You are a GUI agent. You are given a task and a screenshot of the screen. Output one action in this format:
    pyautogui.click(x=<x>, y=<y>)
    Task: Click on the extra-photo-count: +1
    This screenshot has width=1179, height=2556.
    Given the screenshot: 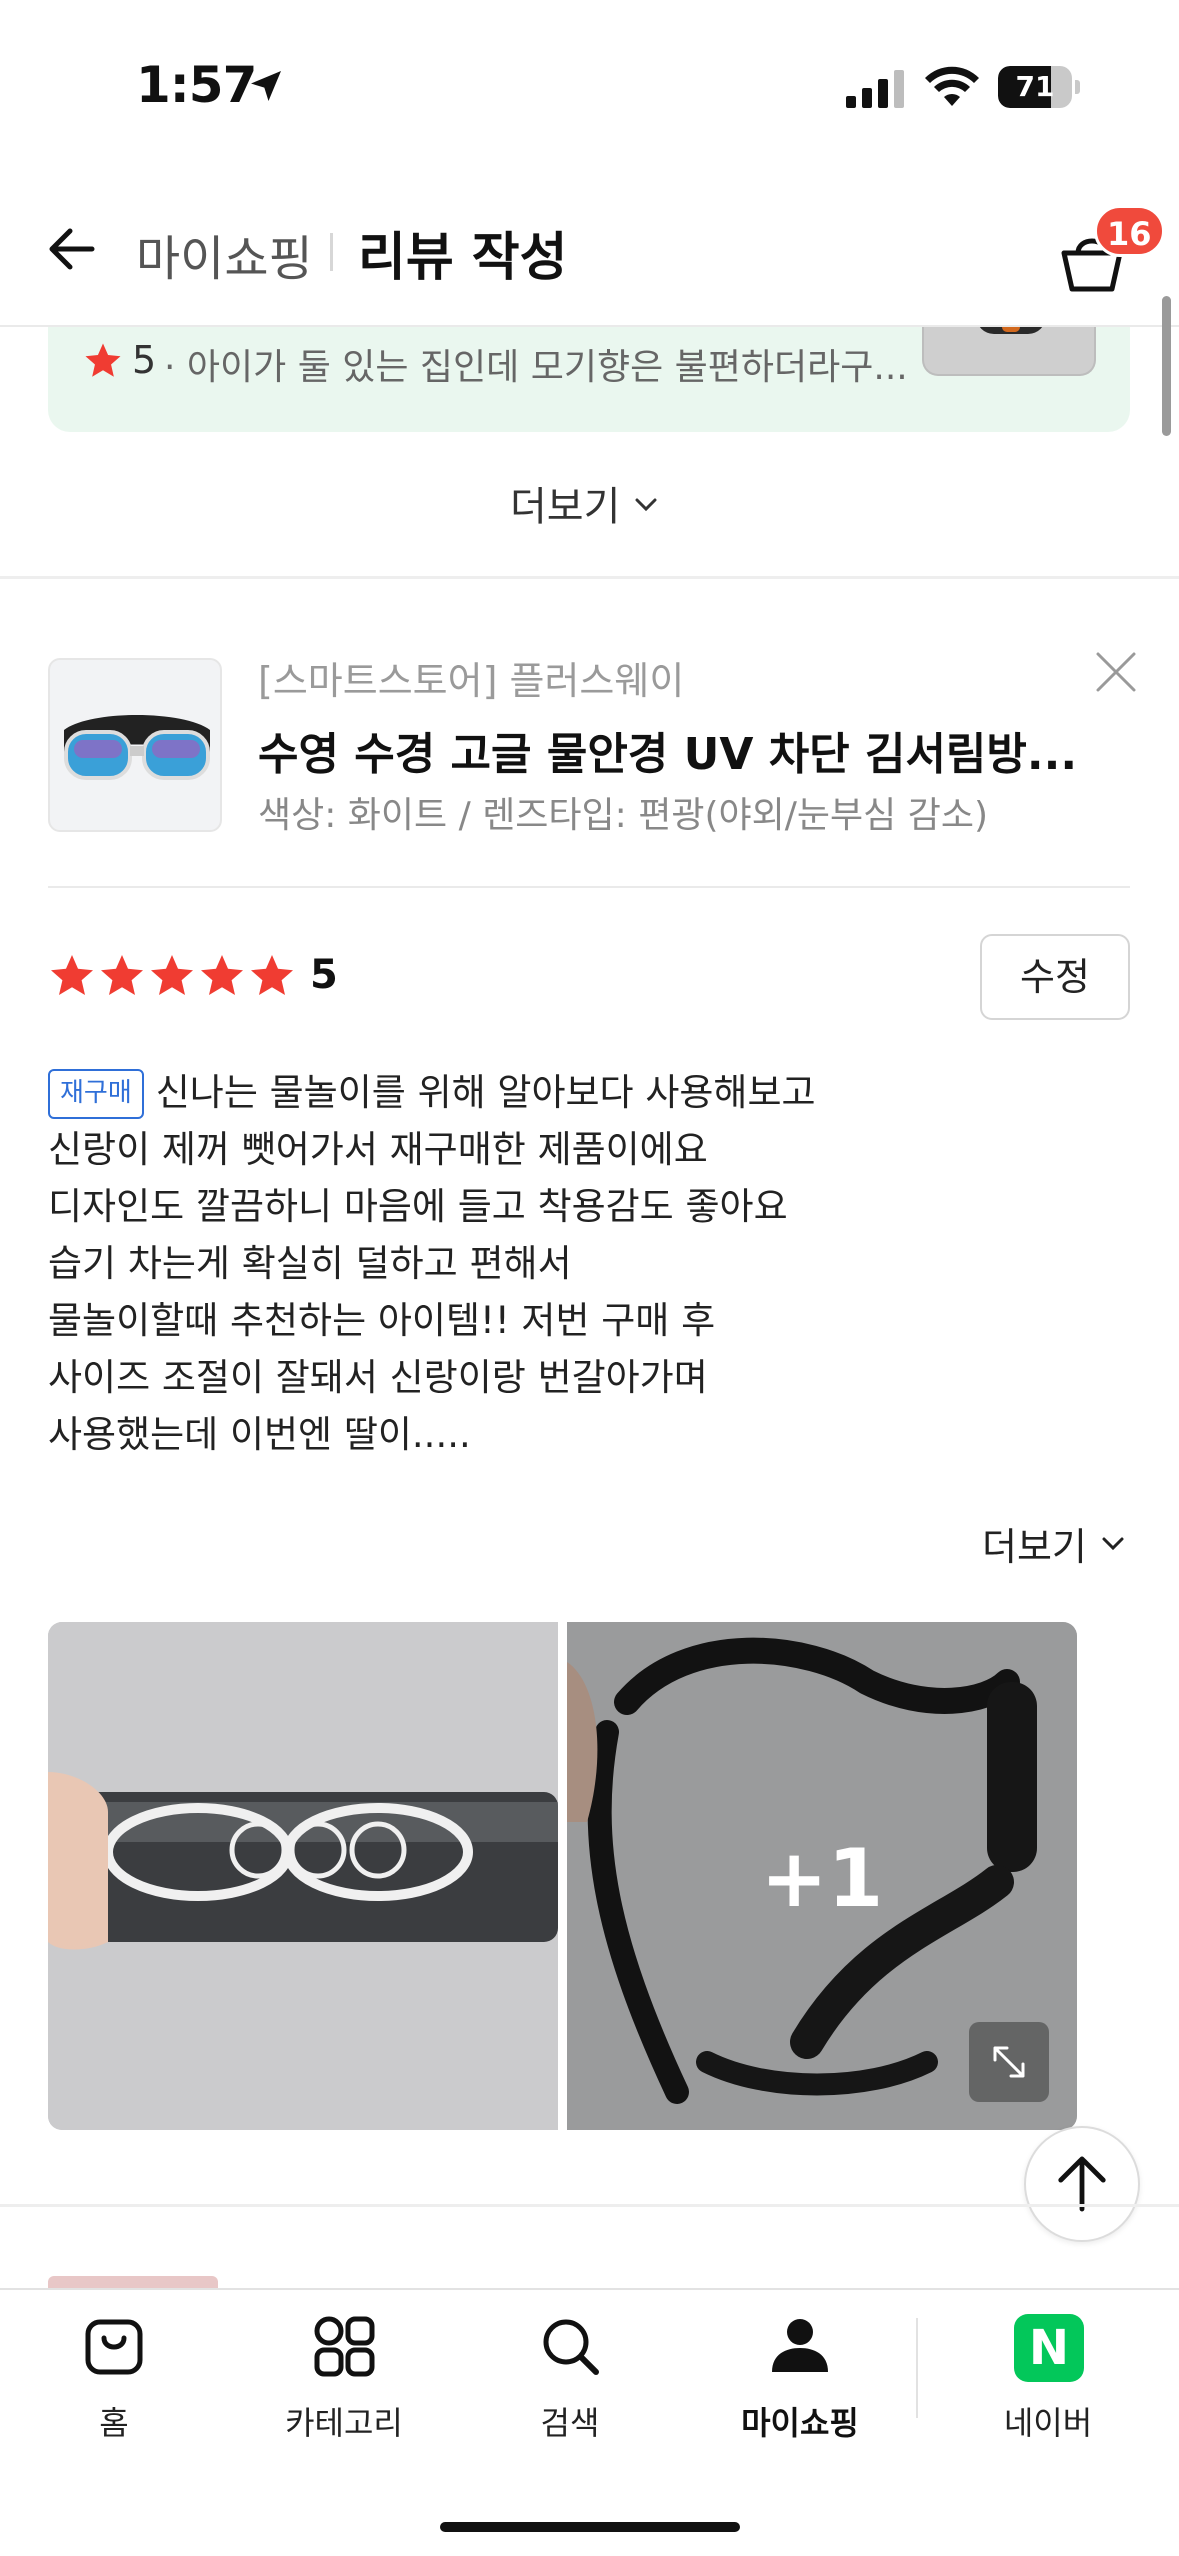 What is the action you would take?
    pyautogui.click(x=822, y=1878)
    